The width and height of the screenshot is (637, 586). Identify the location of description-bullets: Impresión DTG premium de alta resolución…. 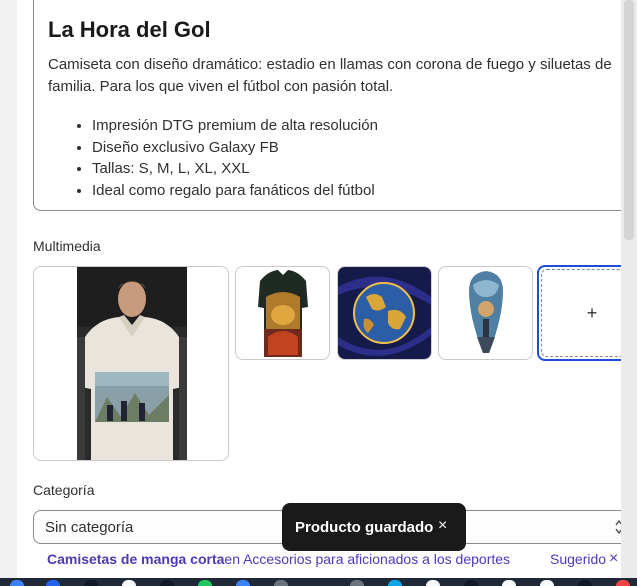
(213, 158).